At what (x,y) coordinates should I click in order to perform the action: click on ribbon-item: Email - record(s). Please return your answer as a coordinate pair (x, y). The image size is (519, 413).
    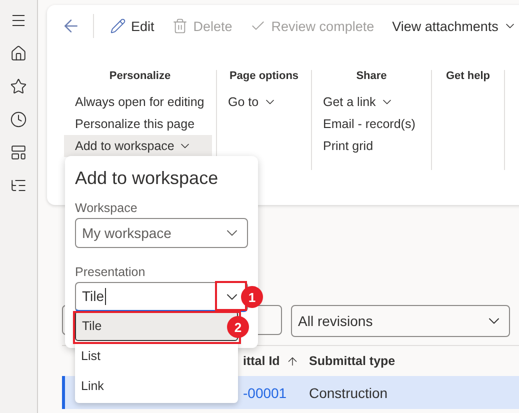
    Looking at the image, I should click on (369, 124).